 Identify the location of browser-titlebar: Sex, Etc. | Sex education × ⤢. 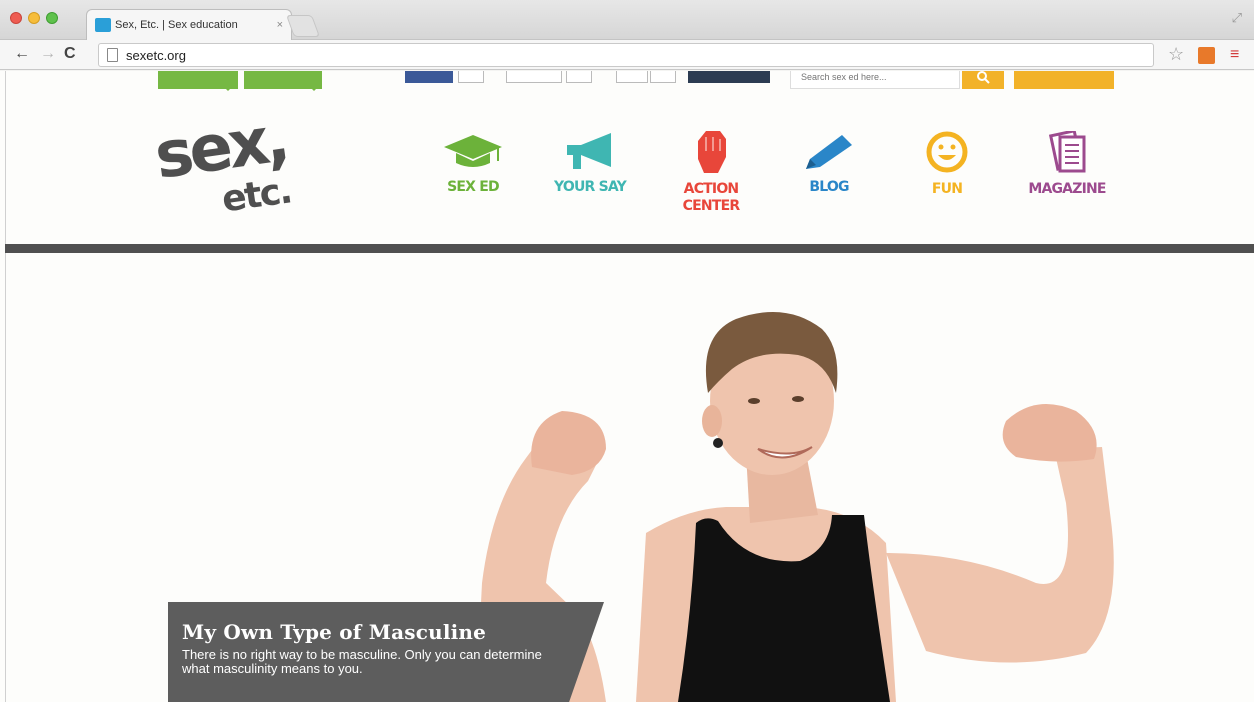
(627, 20).